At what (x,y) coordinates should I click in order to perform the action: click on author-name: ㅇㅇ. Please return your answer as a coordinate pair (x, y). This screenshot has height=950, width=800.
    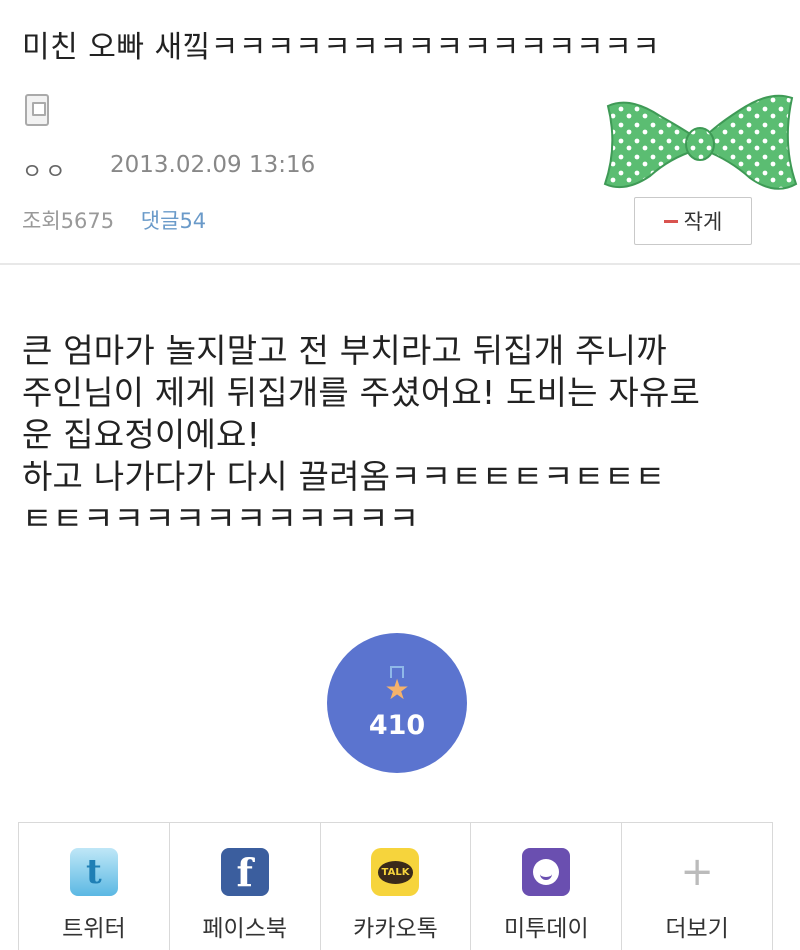
    Looking at the image, I should click on (45, 170).